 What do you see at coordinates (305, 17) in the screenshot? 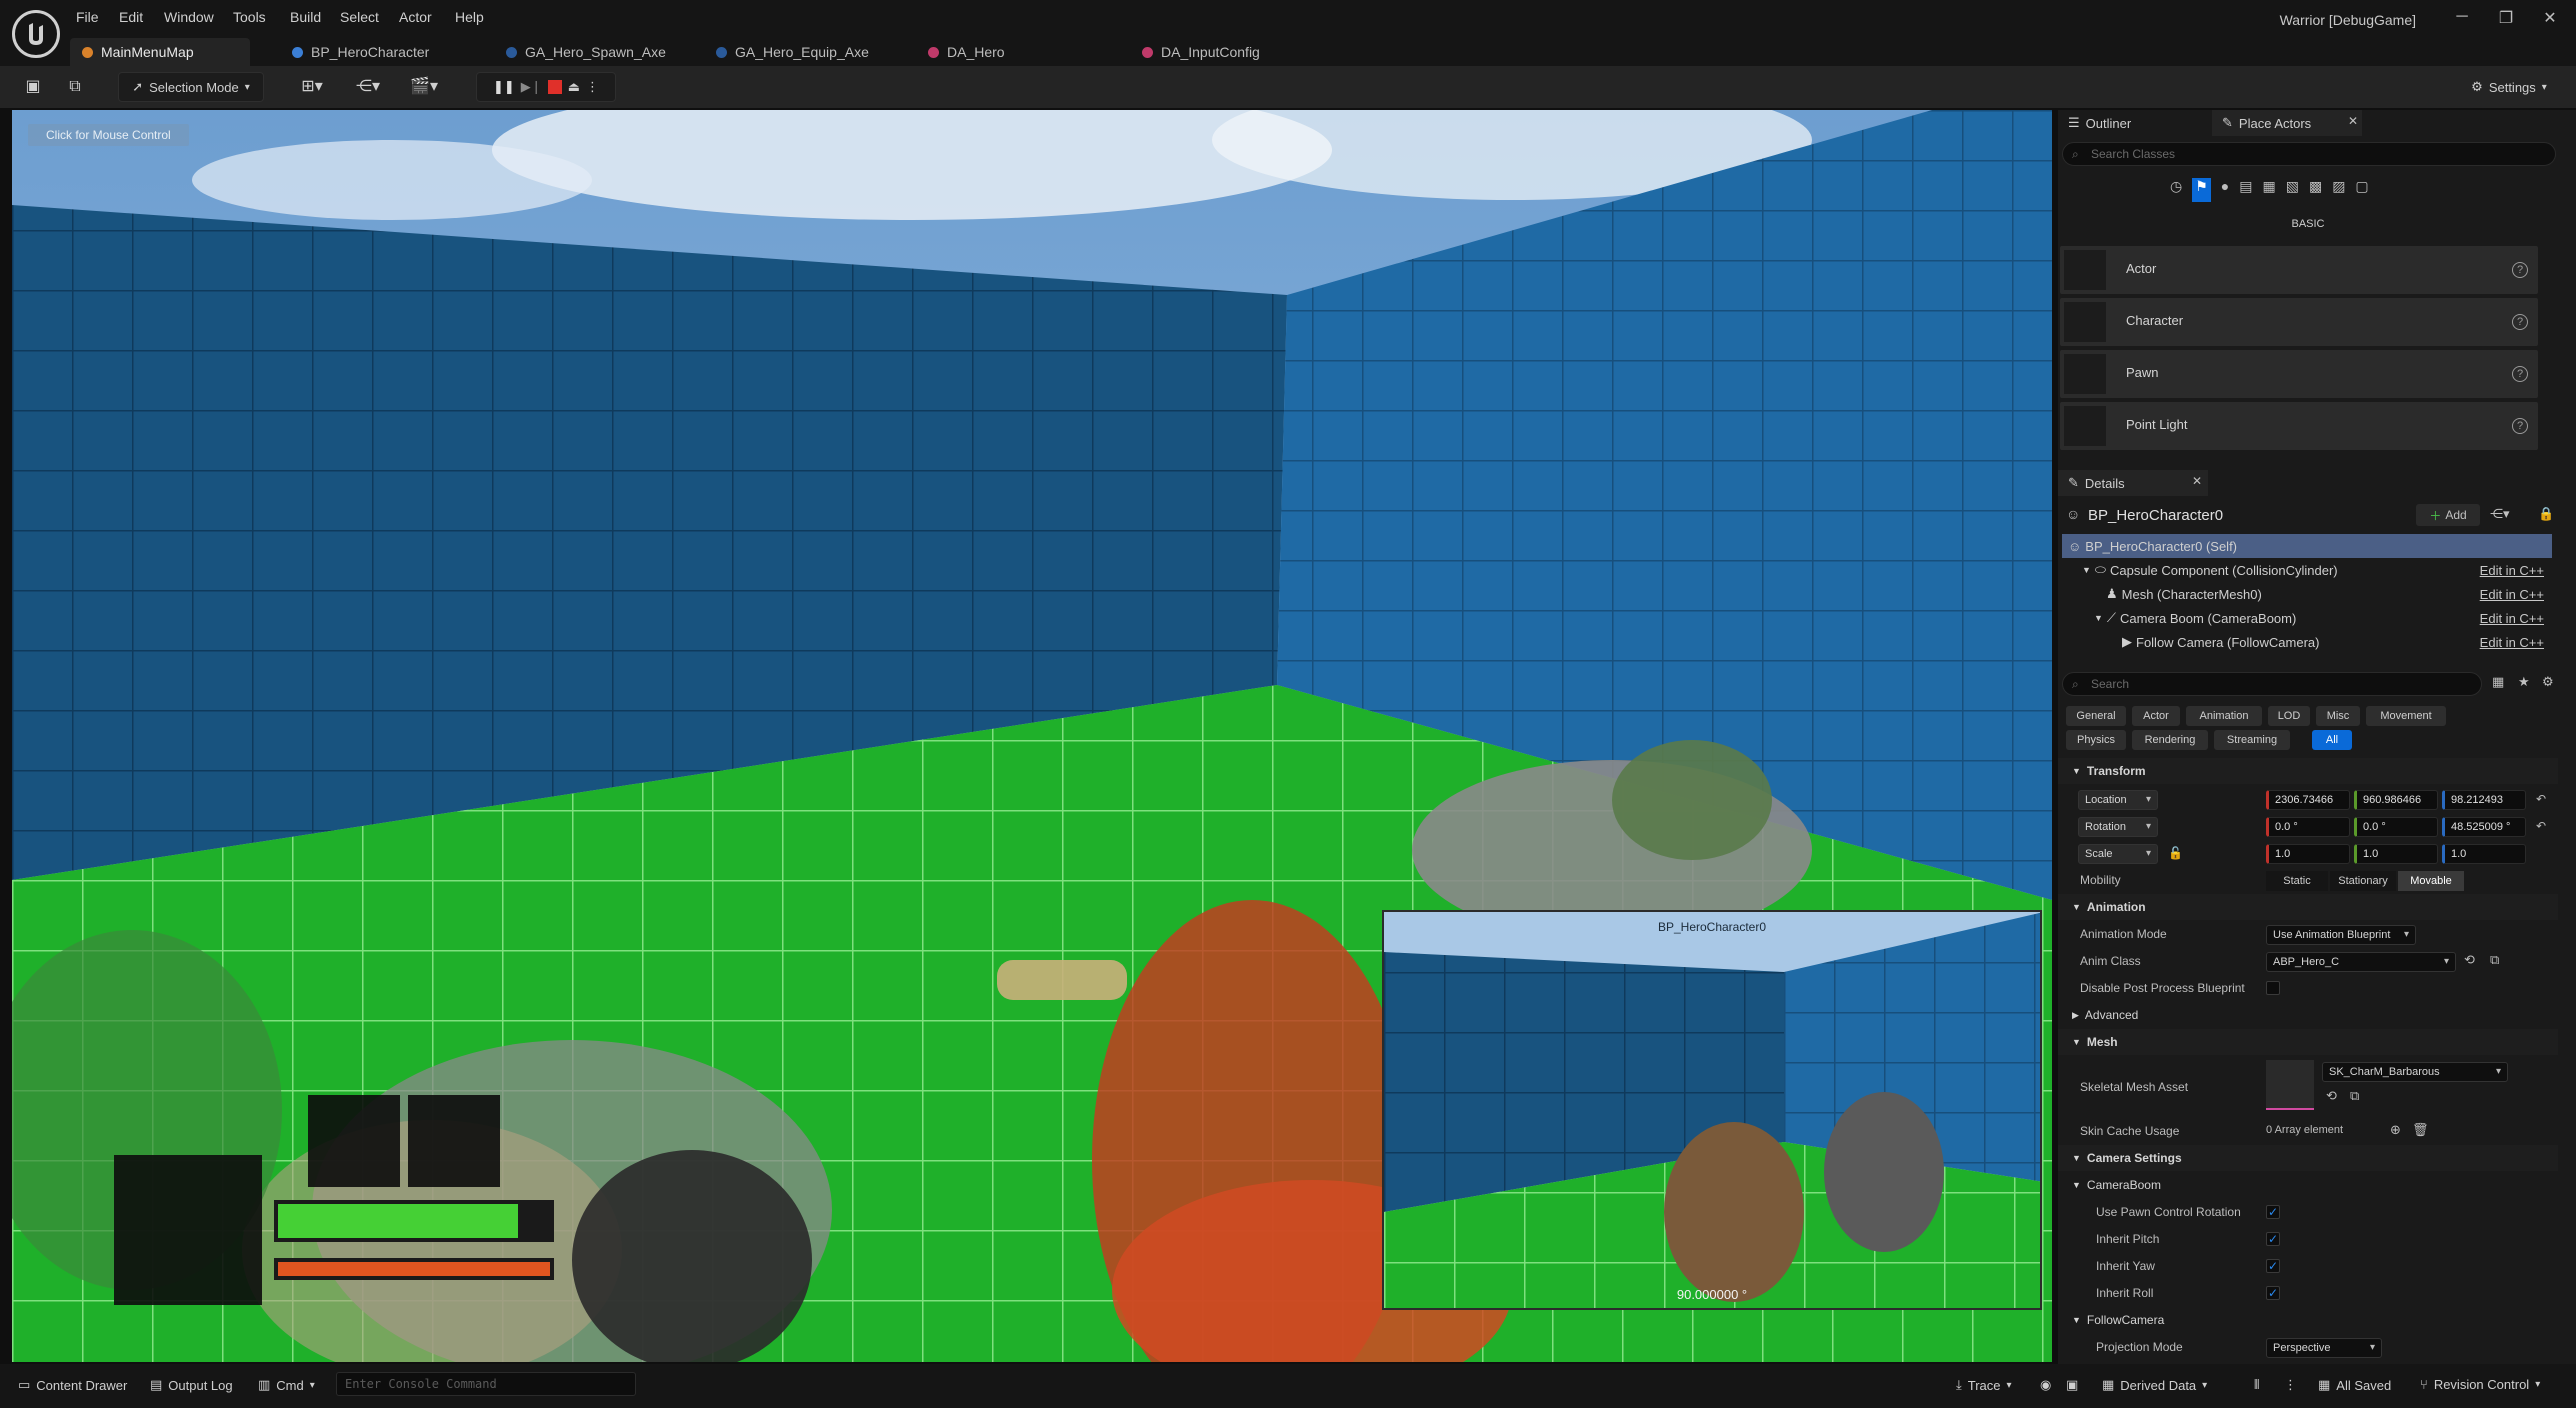
I see `menu-build: Build` at bounding box center [305, 17].